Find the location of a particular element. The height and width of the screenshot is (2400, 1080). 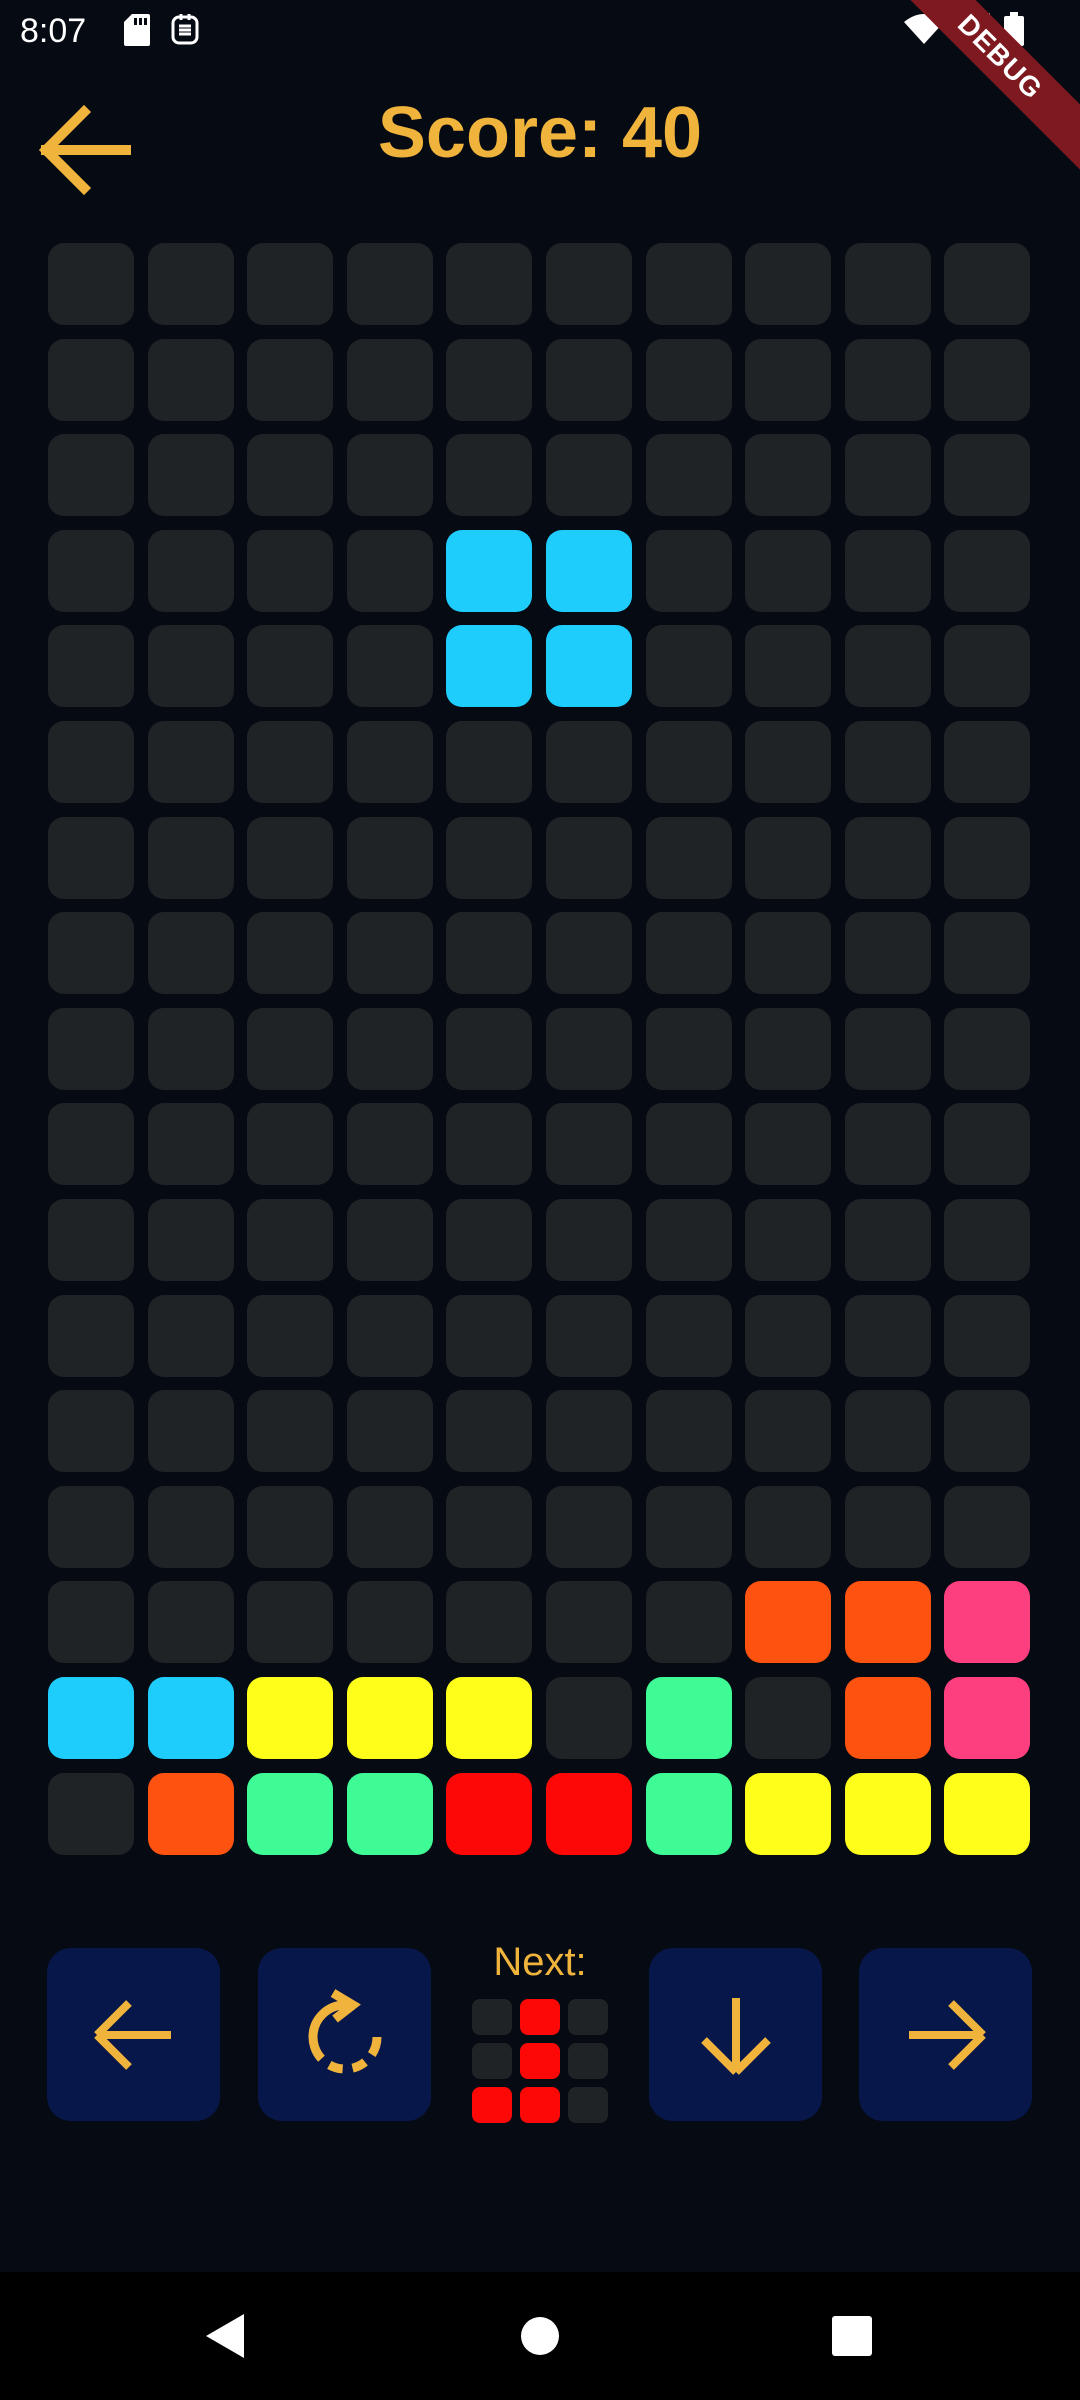

next-piece-grid is located at coordinates (540, 2061).